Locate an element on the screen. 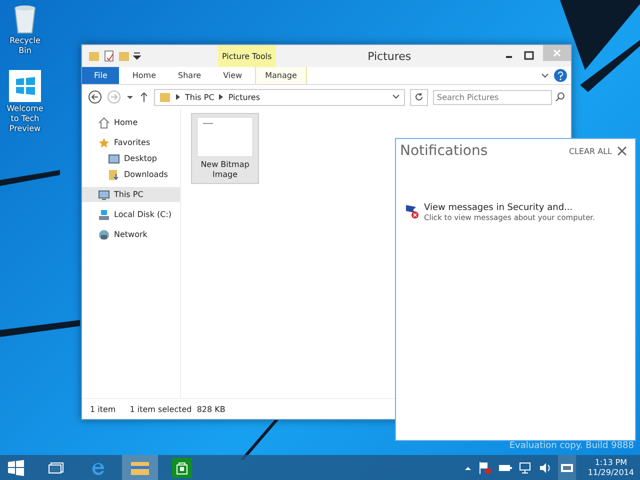 The width and height of the screenshot is (640, 480). ribbon-tab: View is located at coordinates (233, 75).